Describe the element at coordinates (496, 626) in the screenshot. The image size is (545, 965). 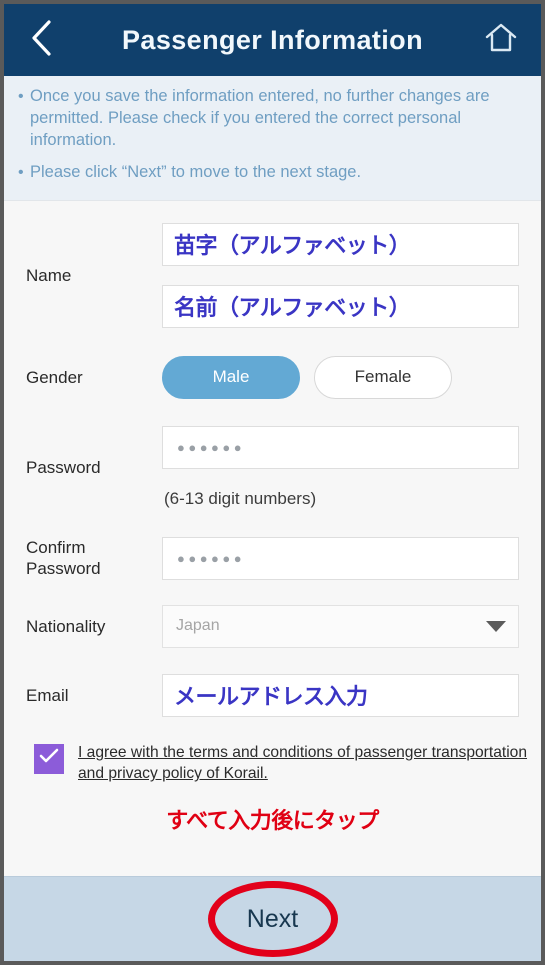
I see `chevron-down-icon` at that location.